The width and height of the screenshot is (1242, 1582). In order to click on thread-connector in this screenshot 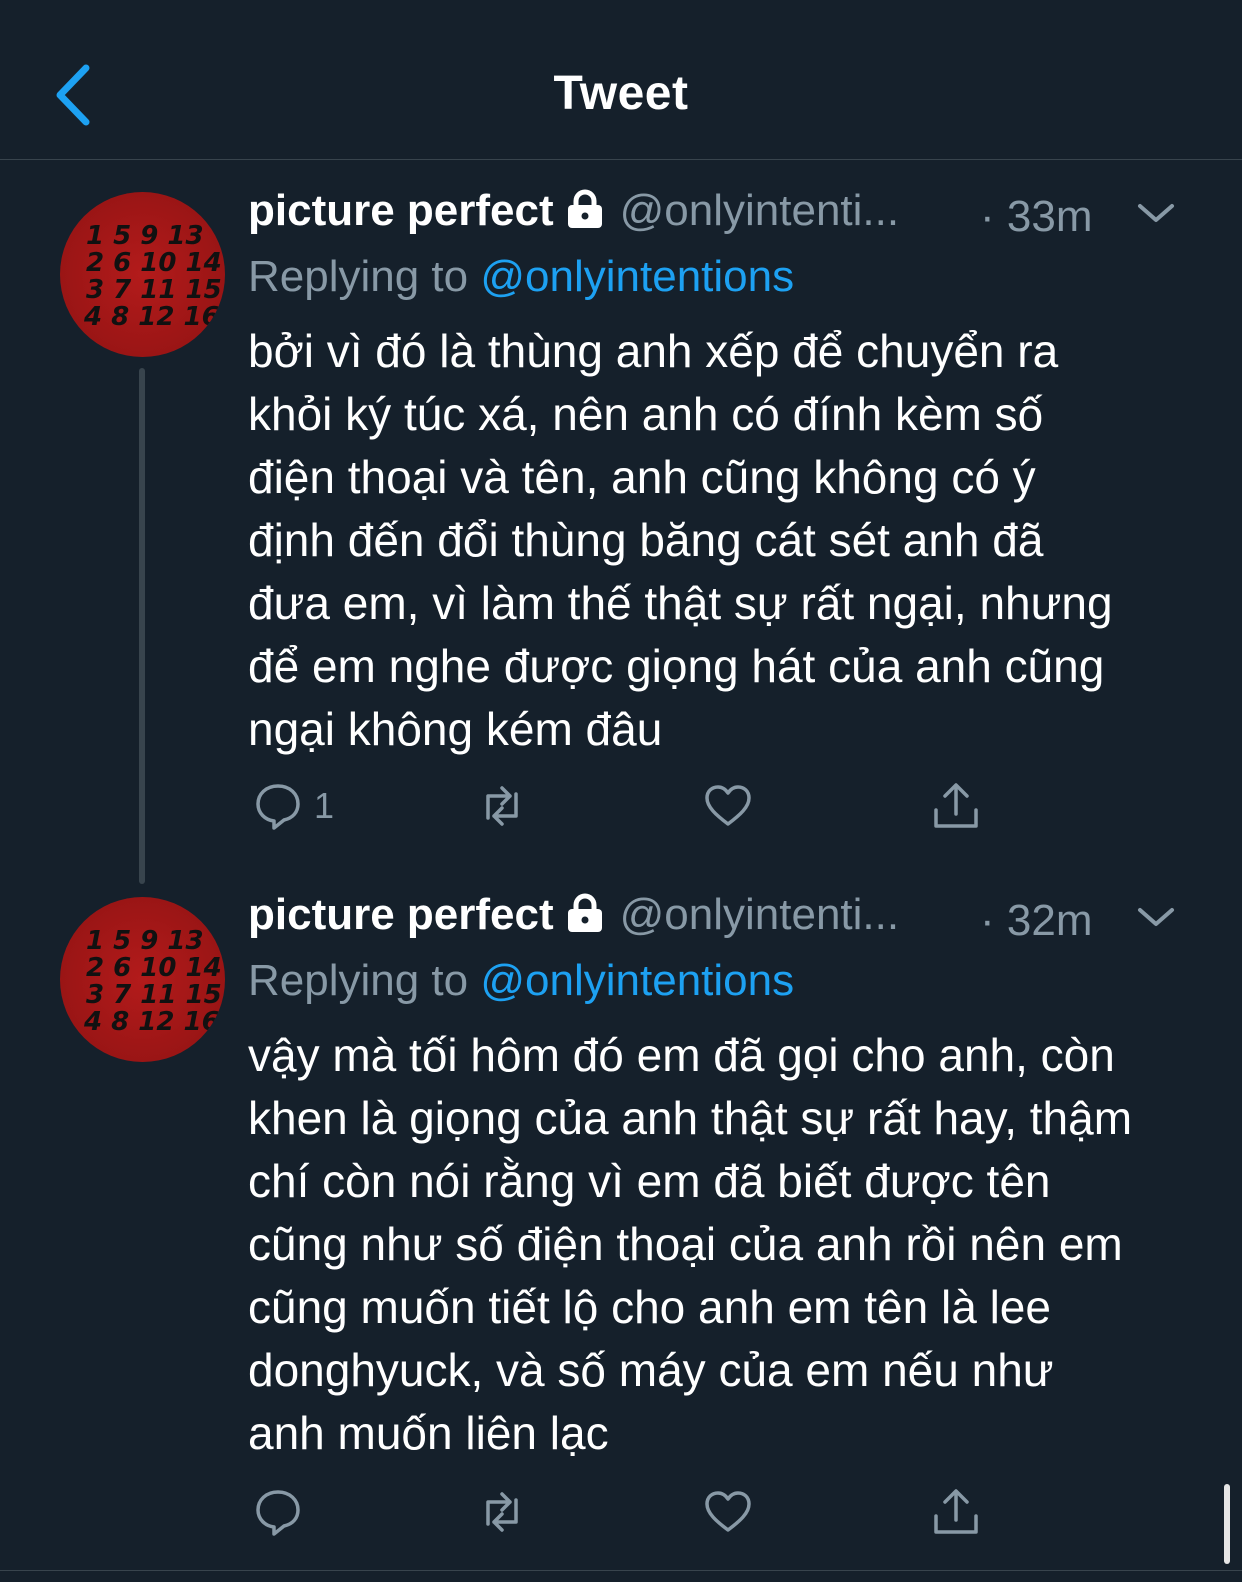, I will do `click(142, 626)`.